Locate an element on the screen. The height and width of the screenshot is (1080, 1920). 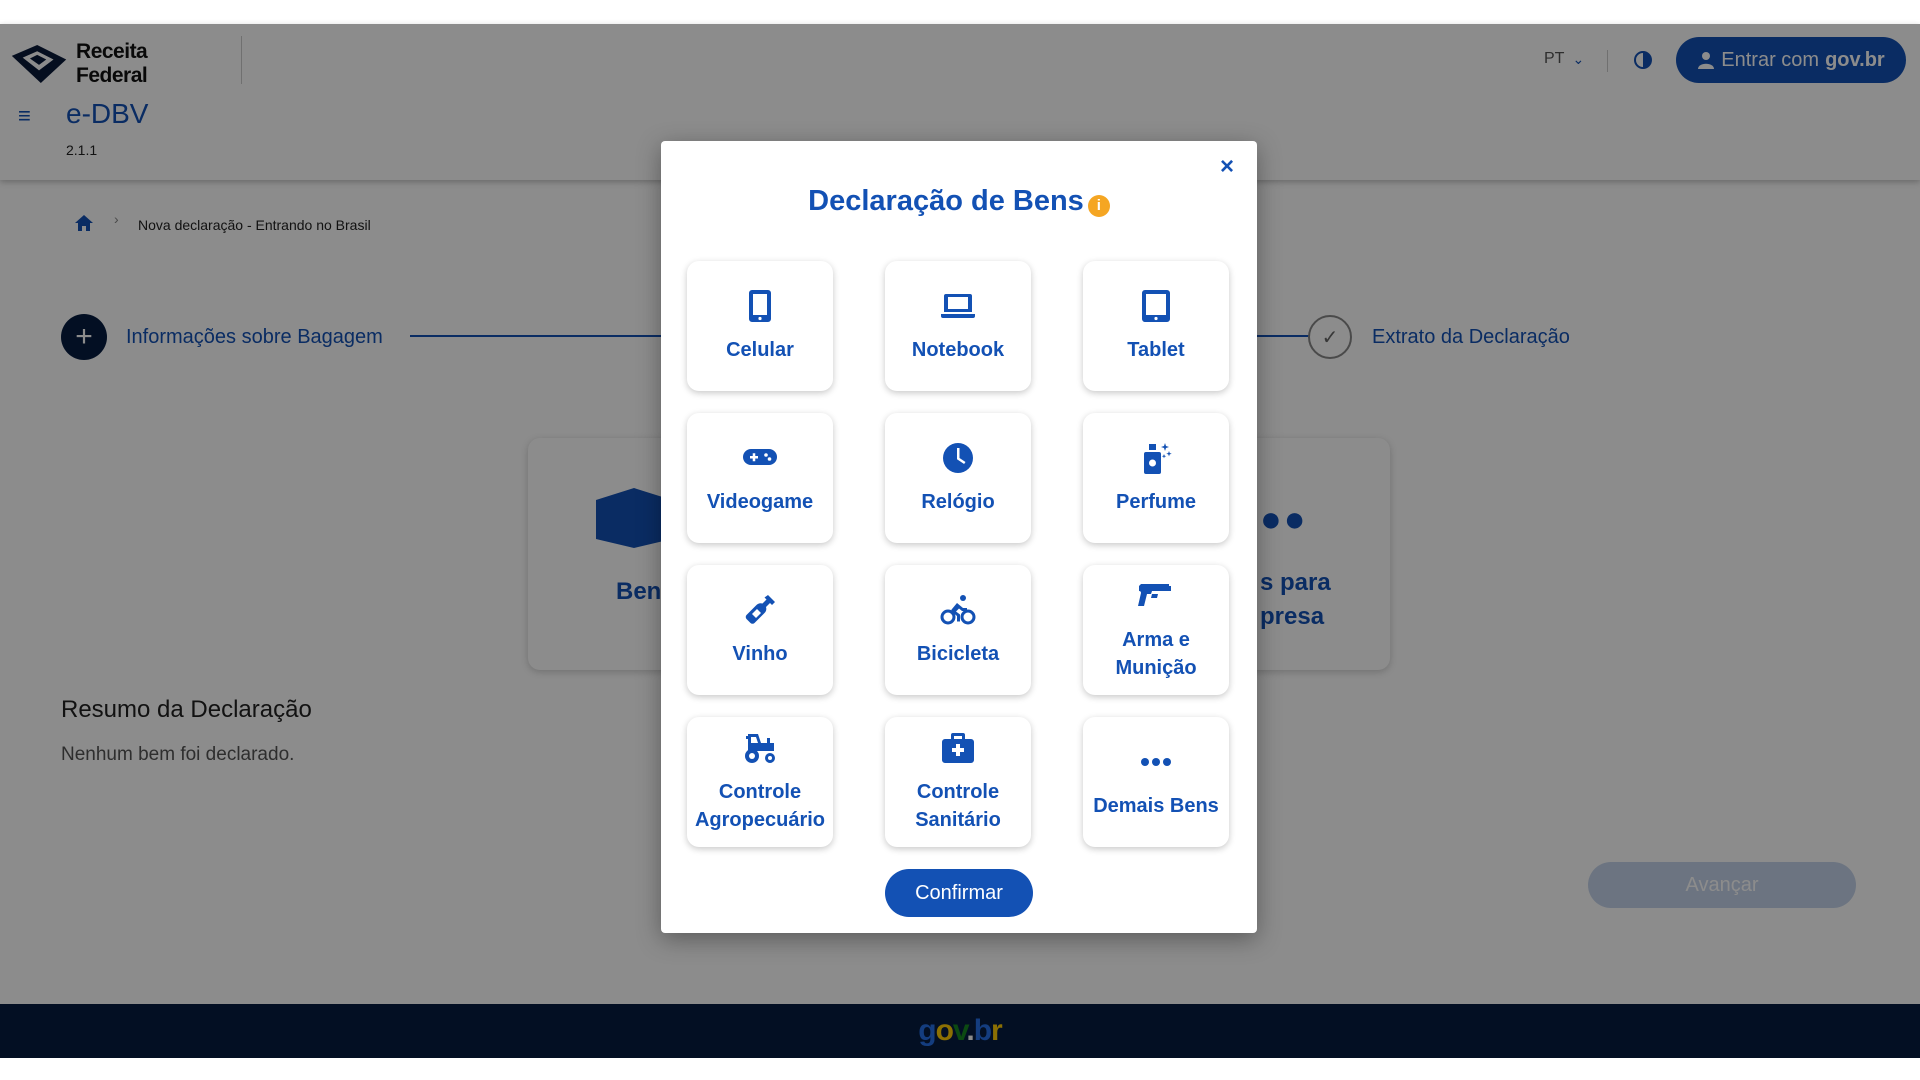
medical-kit-icon is located at coordinates (958, 748).